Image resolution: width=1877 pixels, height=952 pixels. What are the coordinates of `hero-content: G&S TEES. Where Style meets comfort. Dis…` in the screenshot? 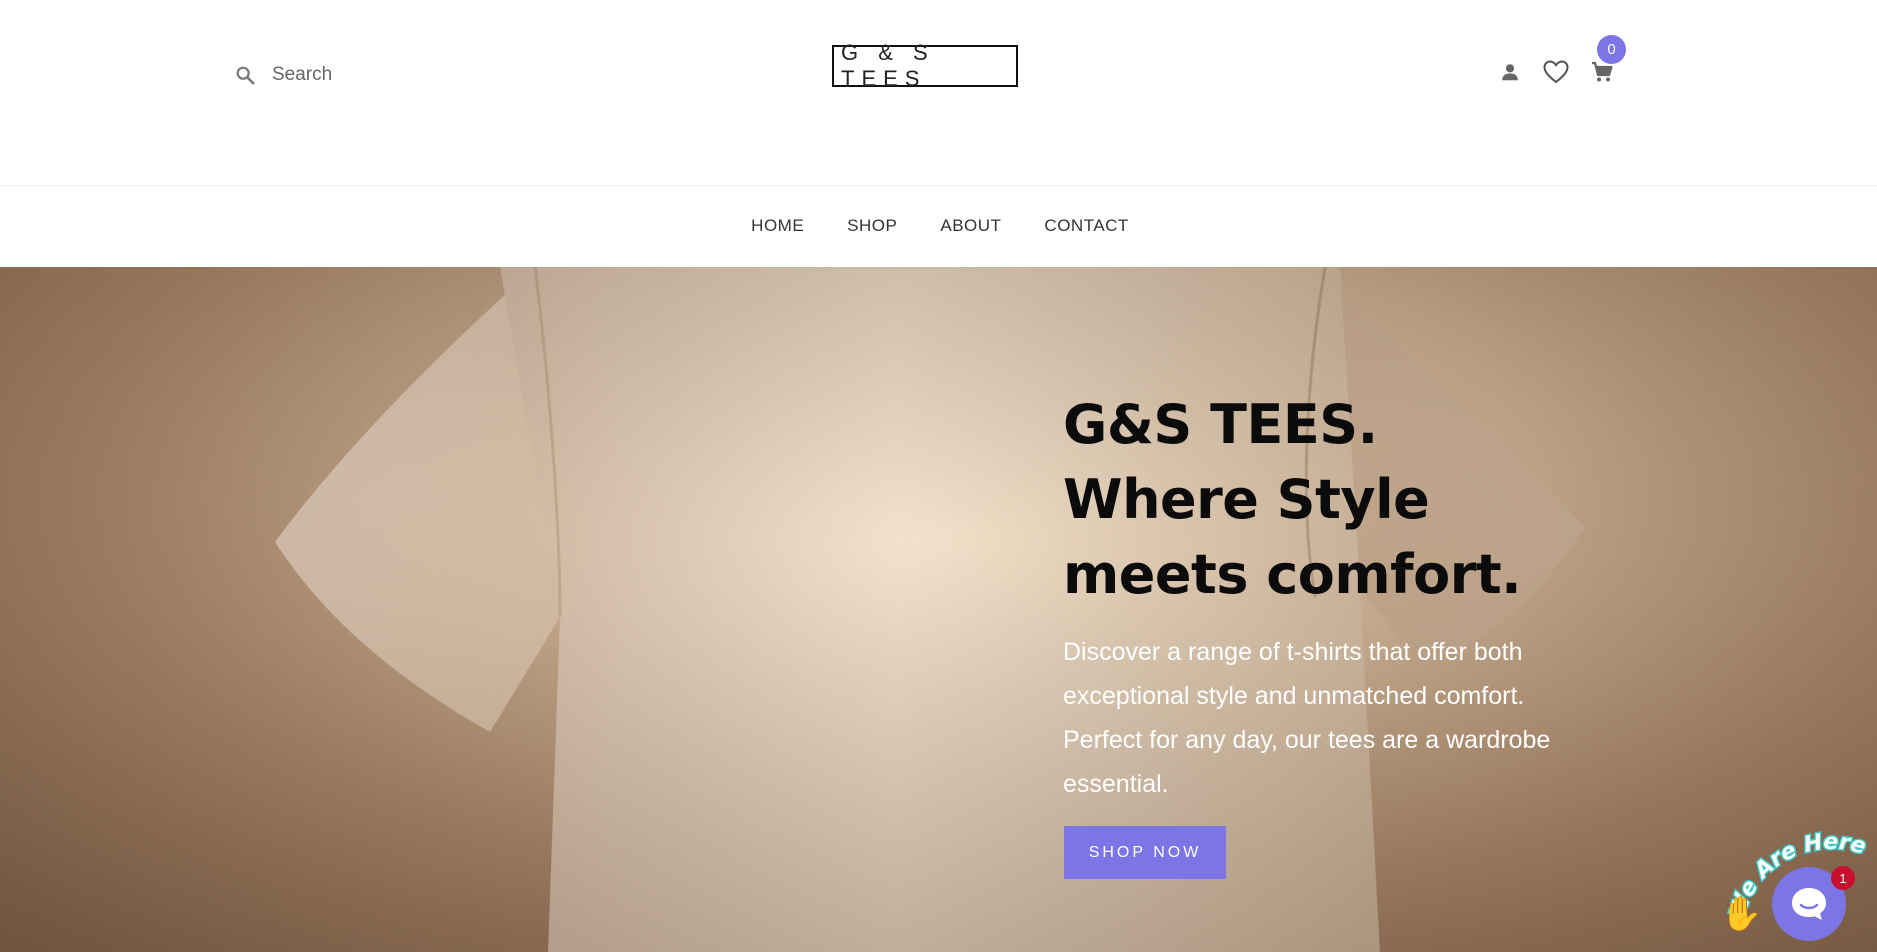 It's located at (1323, 596).